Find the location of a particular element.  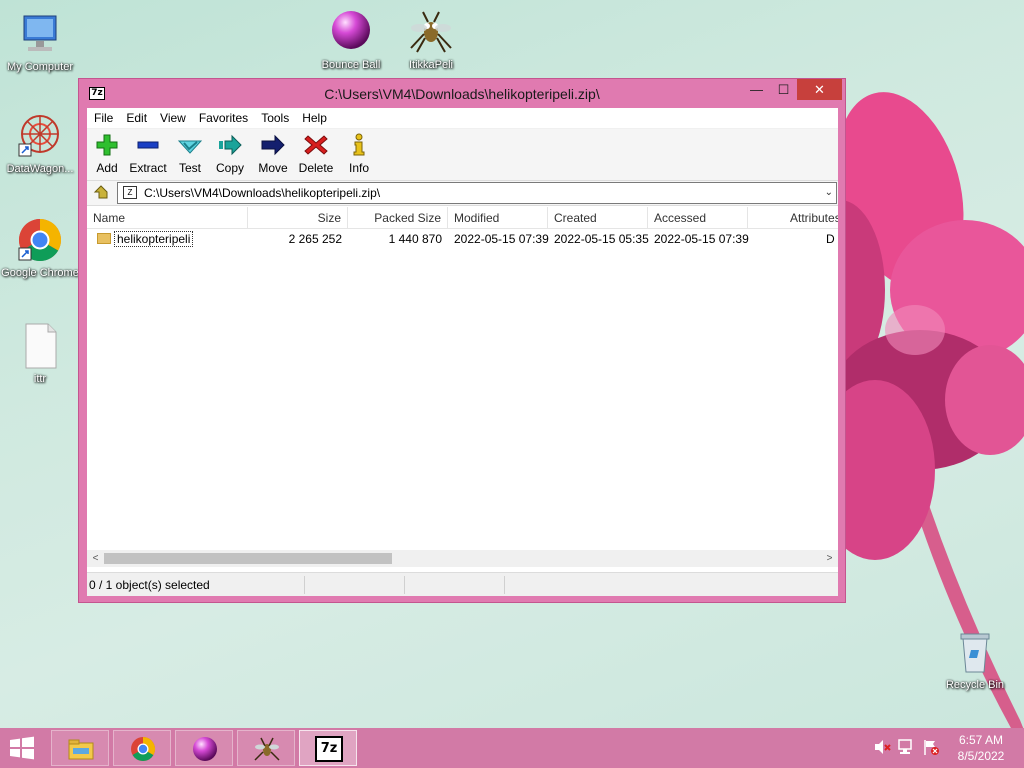

itikkapeli-icon is located at coordinates (267, 749).